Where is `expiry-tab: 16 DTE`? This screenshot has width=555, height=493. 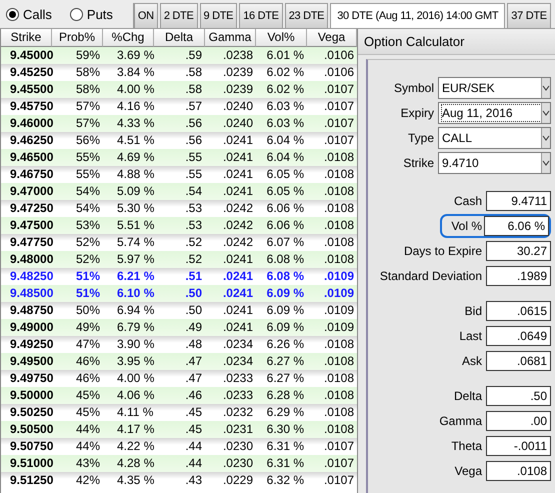
expiry-tab: 16 DTE is located at coordinates (261, 15).